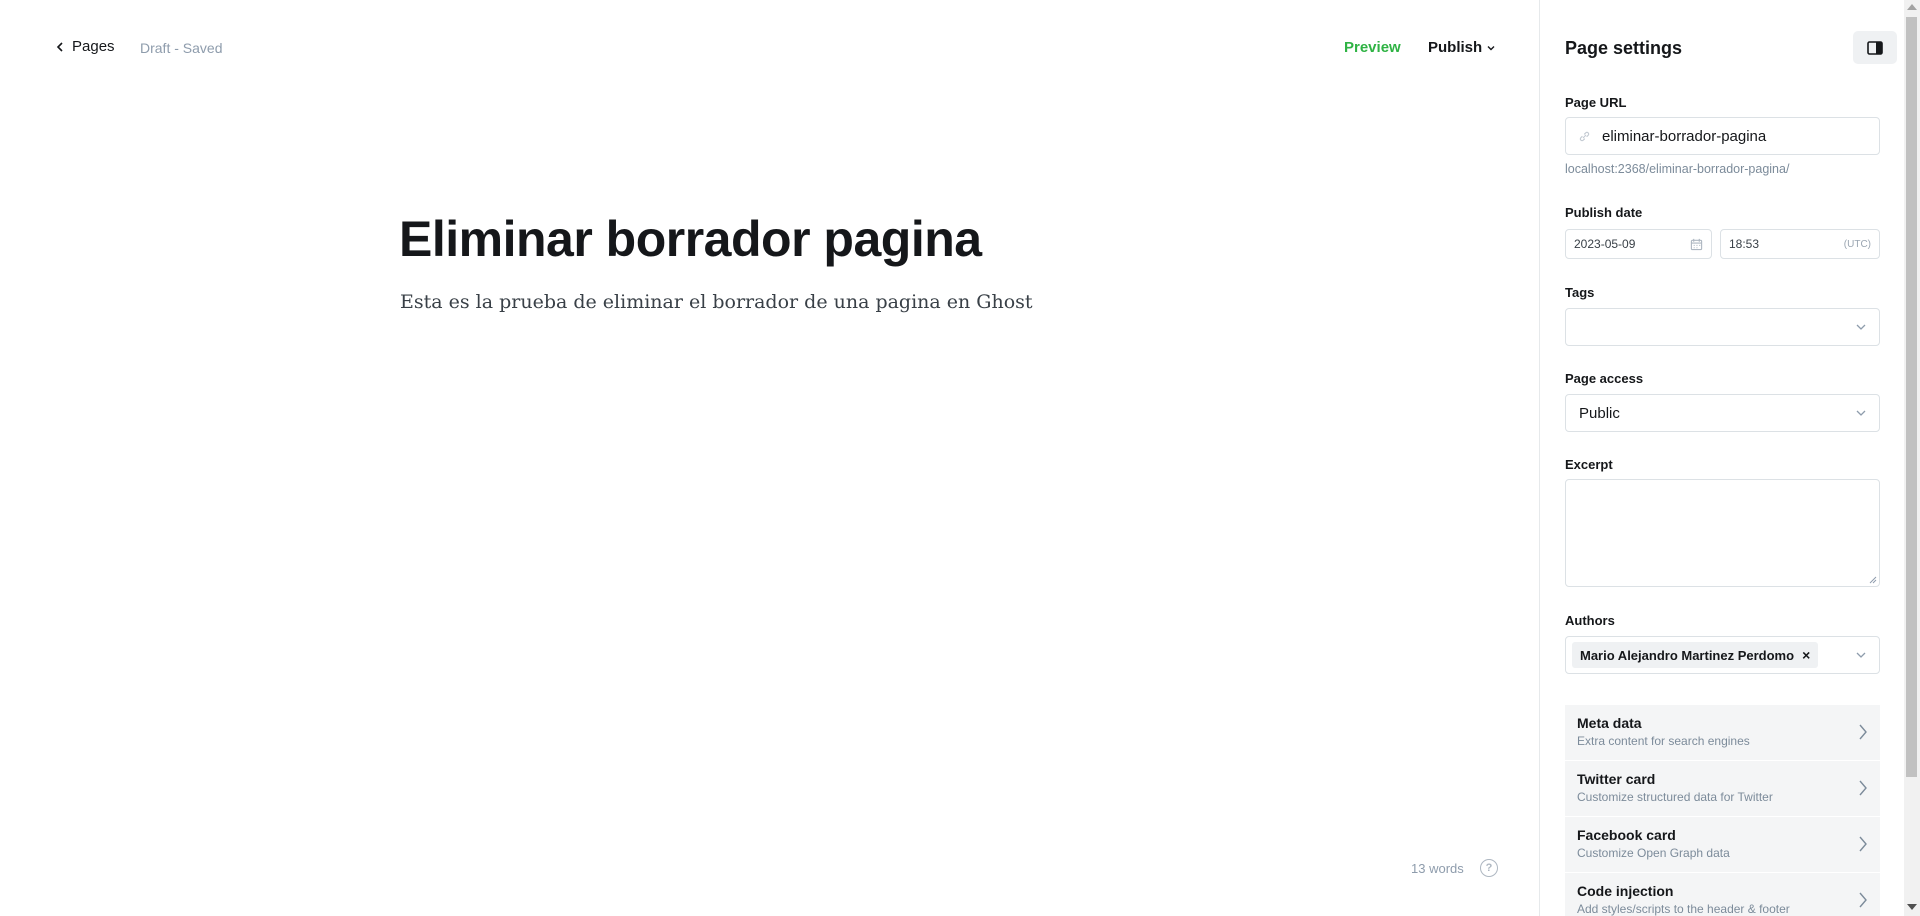  I want to click on section-title: Facebook card, so click(1626, 835).